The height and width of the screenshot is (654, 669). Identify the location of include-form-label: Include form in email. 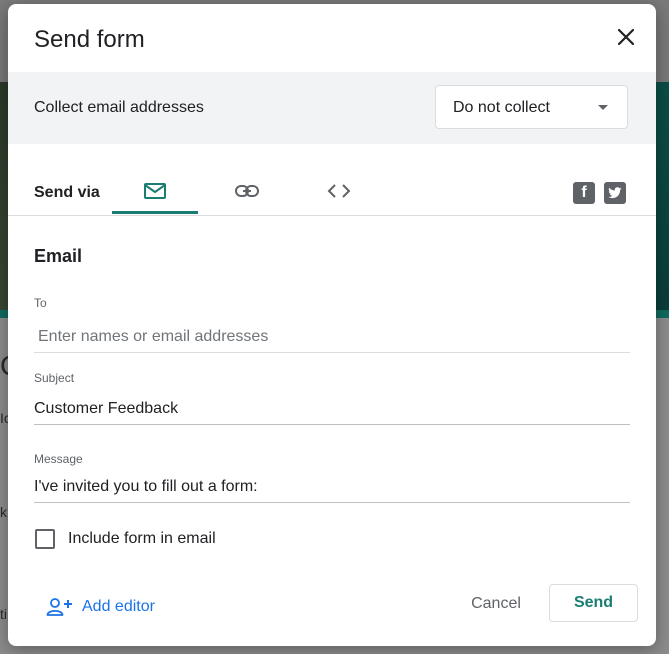
(142, 539).